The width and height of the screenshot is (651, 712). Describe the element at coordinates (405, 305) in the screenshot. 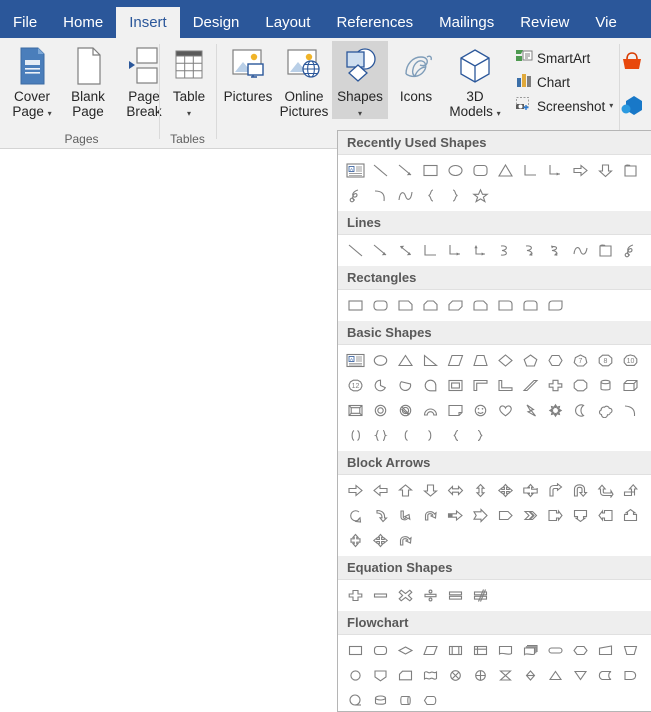

I see `shape-snip-single-corner-rectangle` at that location.